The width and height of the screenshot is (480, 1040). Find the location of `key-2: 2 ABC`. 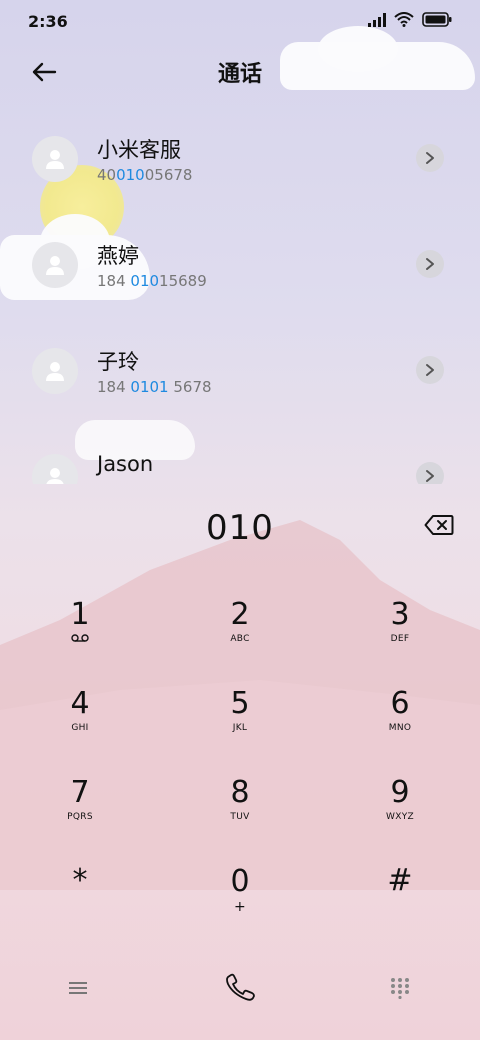

key-2: 2 ABC is located at coordinates (240, 638).